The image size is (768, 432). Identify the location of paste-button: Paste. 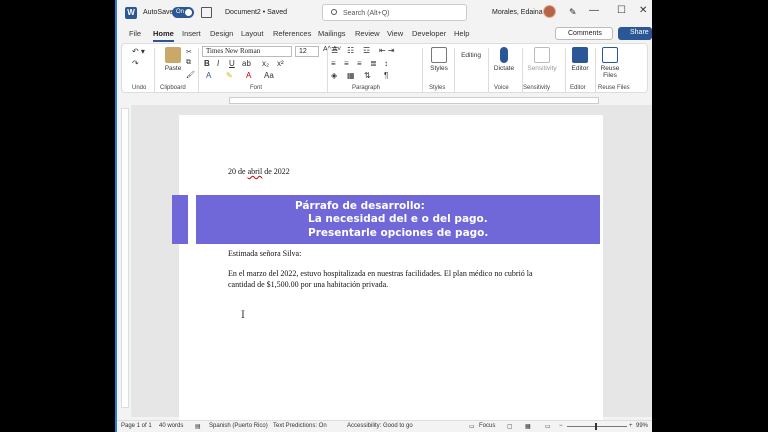
(173, 59).